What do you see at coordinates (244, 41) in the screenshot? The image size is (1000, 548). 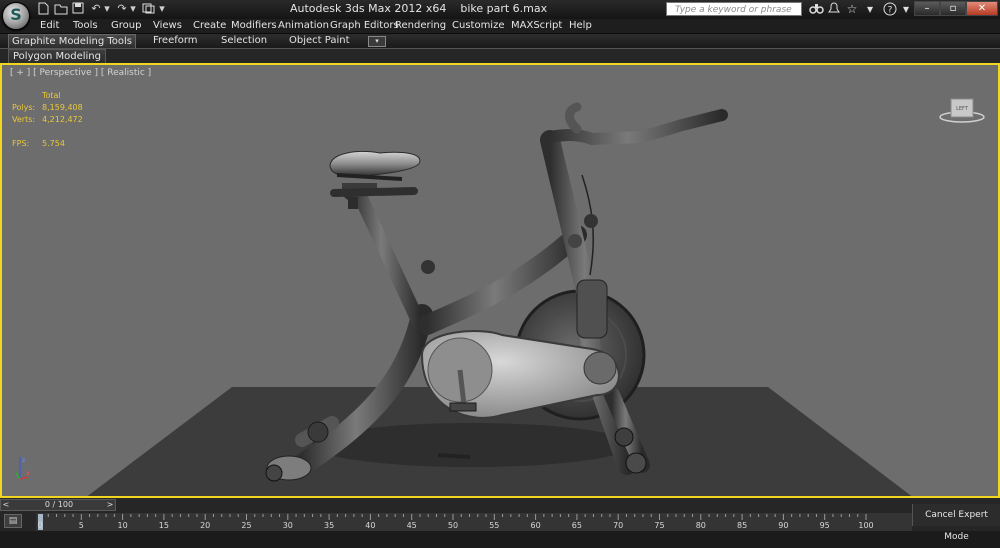 I see `tab-selection: Selection` at bounding box center [244, 41].